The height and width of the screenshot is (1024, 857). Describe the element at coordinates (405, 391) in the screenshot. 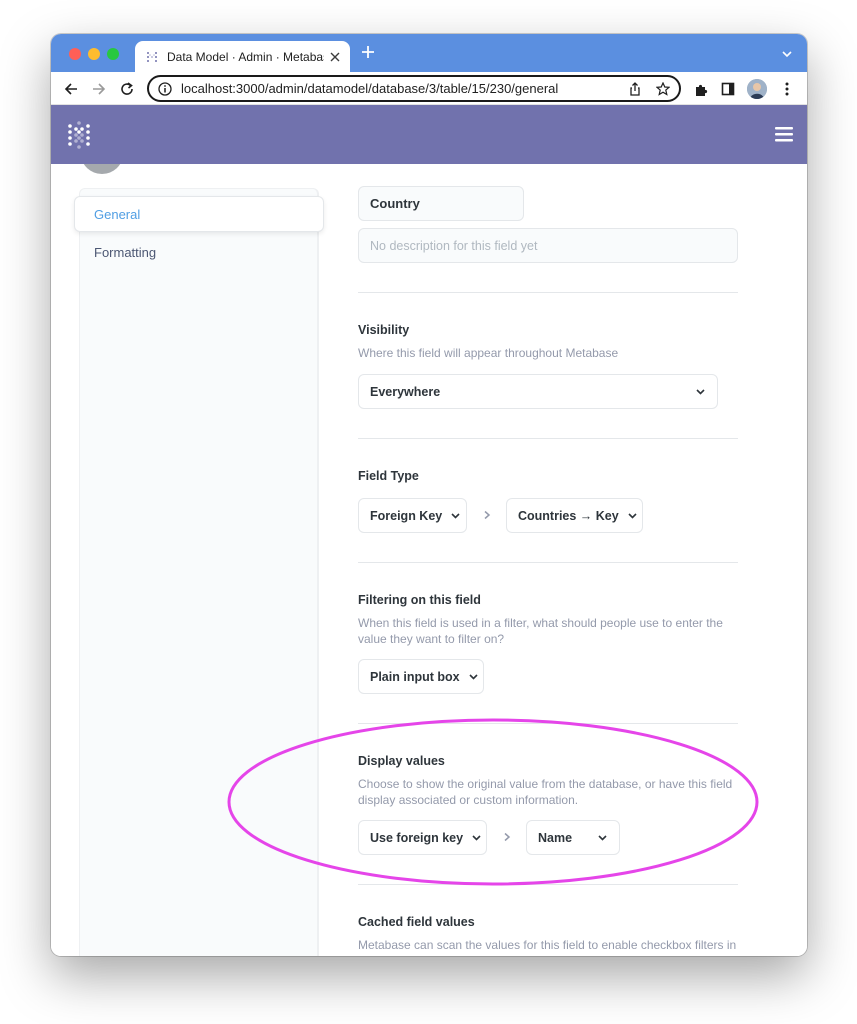

I see `visibility-select-value: Everywhere` at that location.